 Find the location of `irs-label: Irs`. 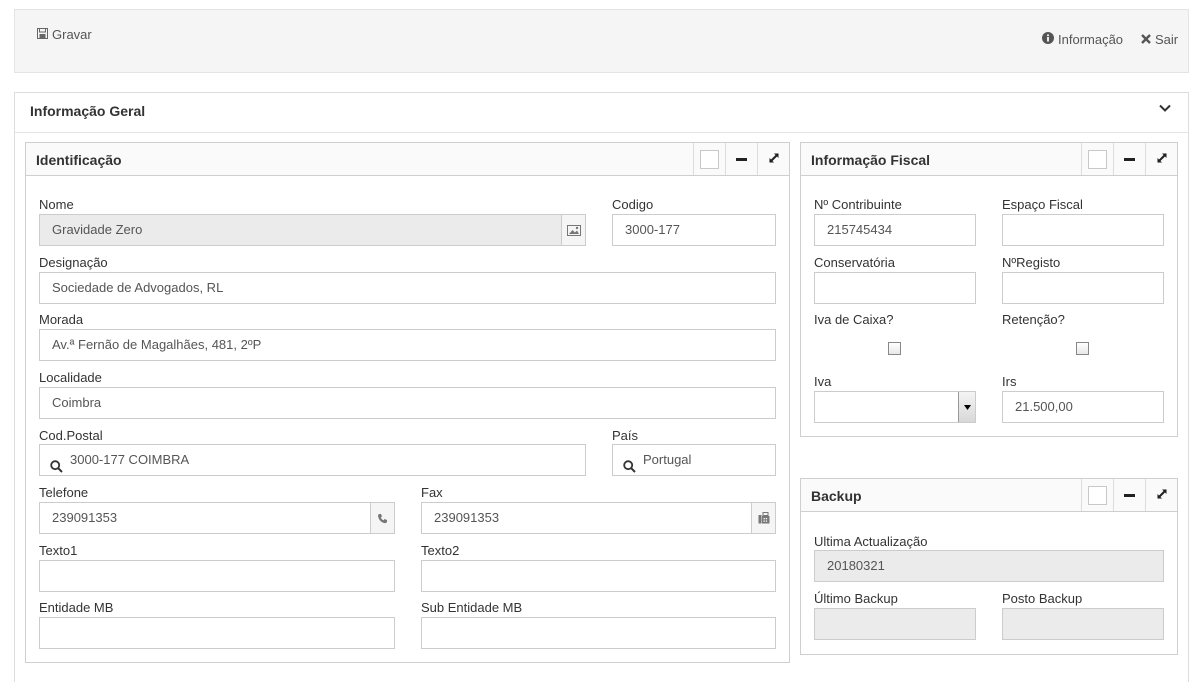

irs-label: Irs is located at coordinates (1009, 381).